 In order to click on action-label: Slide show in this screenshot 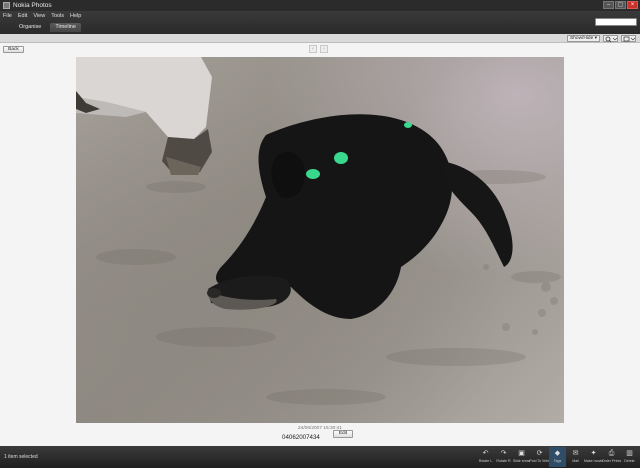, I will do `click(521, 461)`.